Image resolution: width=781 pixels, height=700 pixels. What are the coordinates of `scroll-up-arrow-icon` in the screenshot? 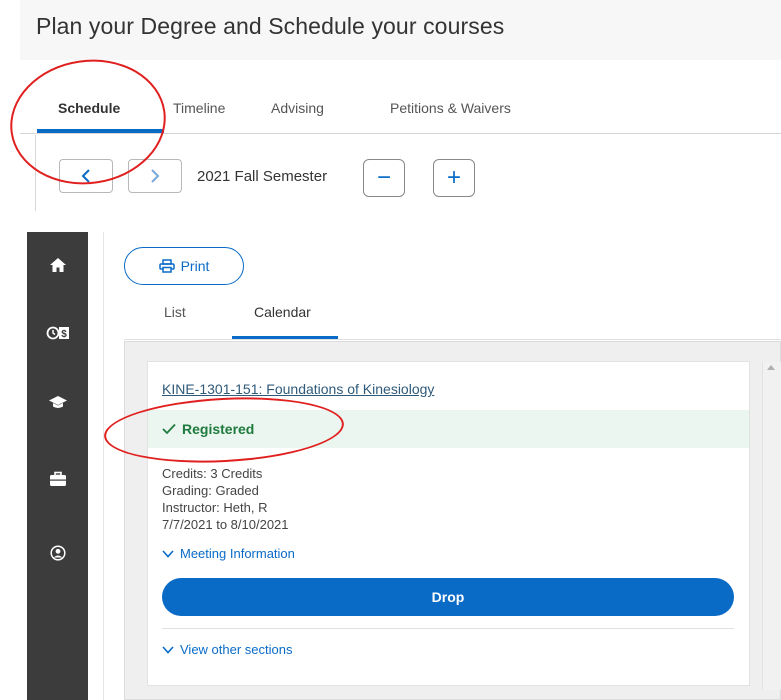 It's located at (771, 367).